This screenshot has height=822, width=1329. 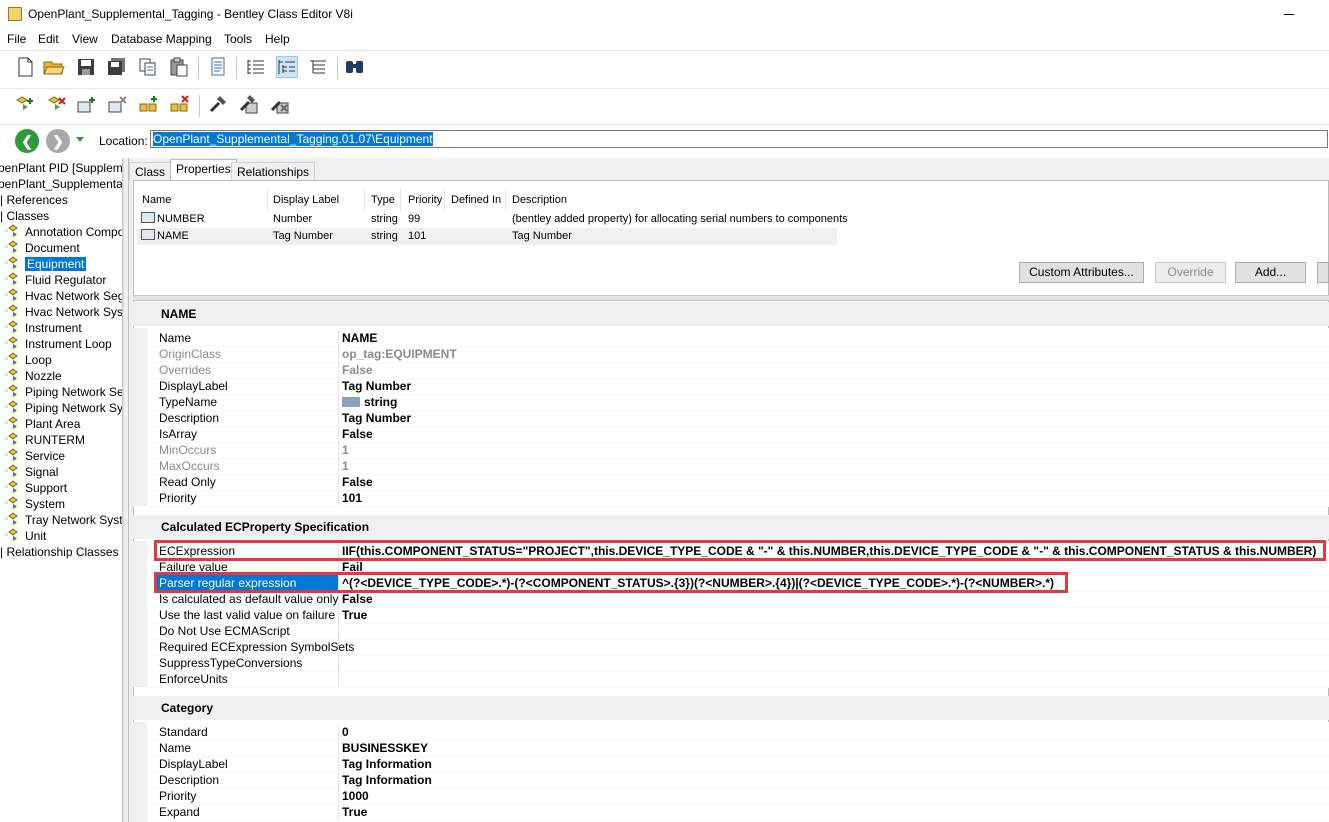 What do you see at coordinates (318, 67) in the screenshot?
I see `hierarchy-view-icon` at bounding box center [318, 67].